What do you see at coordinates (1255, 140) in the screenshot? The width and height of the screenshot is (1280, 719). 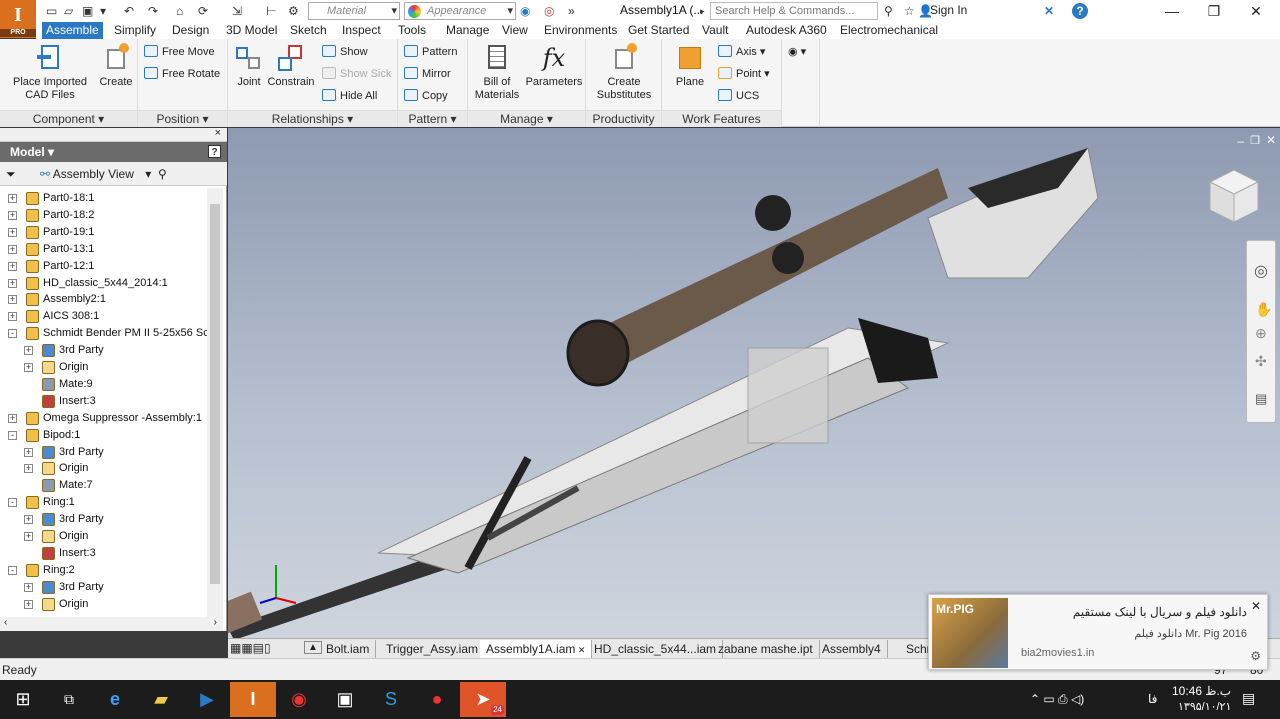 I see `viewport-restore-icon: ❐` at bounding box center [1255, 140].